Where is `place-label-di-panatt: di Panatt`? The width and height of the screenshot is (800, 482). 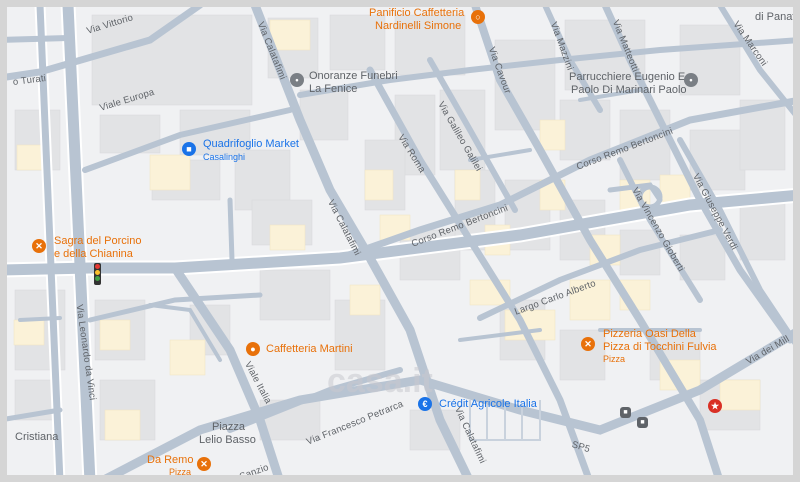 place-label-di-panatt: di Panatt is located at coordinates (777, 17).